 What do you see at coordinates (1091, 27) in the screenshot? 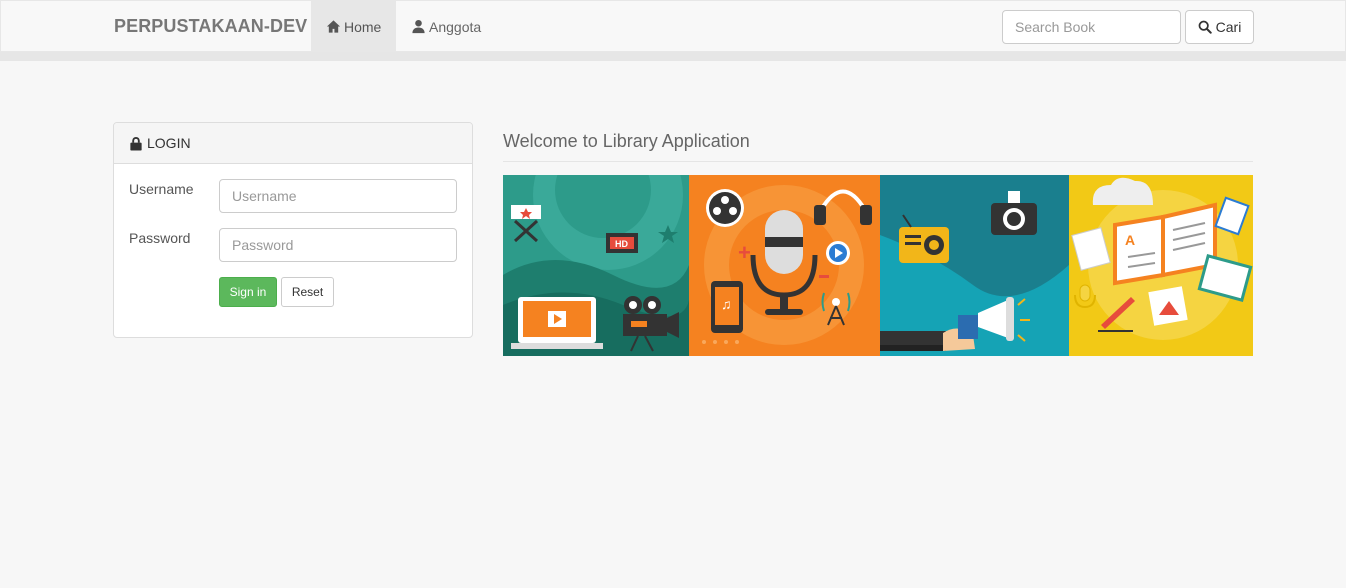
I see `search-input` at bounding box center [1091, 27].